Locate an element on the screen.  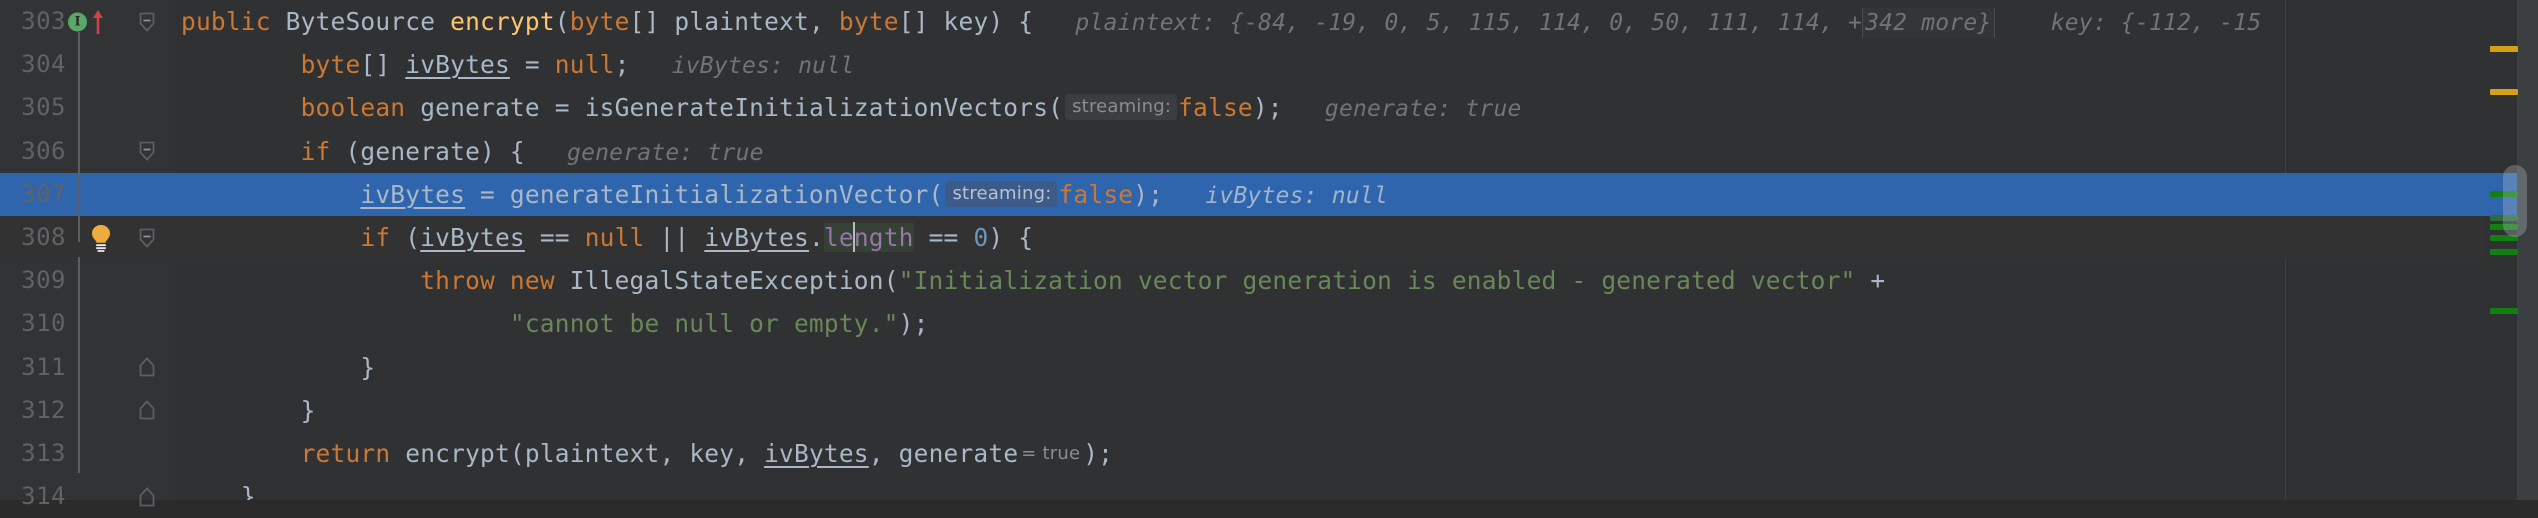
gutter-row: 310 is located at coordinates (87, 323).